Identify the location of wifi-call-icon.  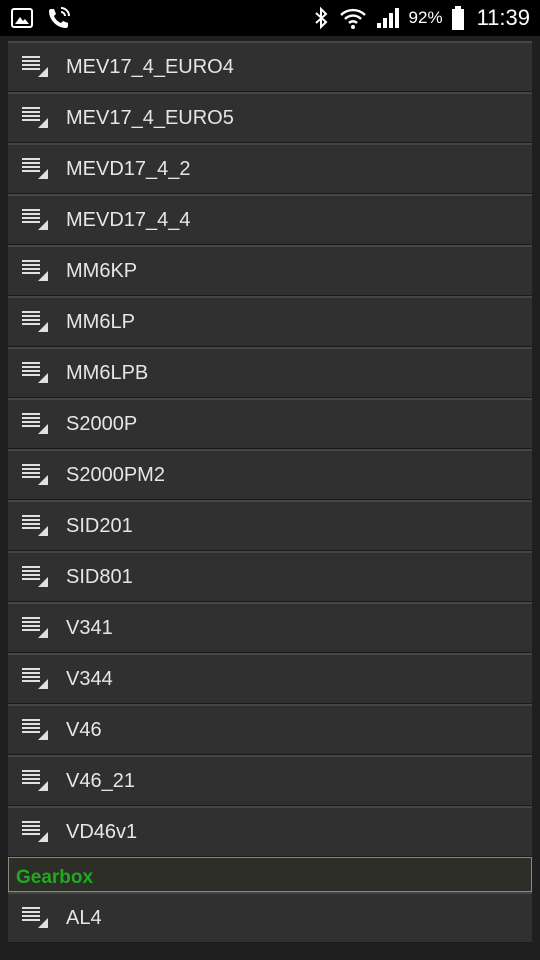
(59, 18).